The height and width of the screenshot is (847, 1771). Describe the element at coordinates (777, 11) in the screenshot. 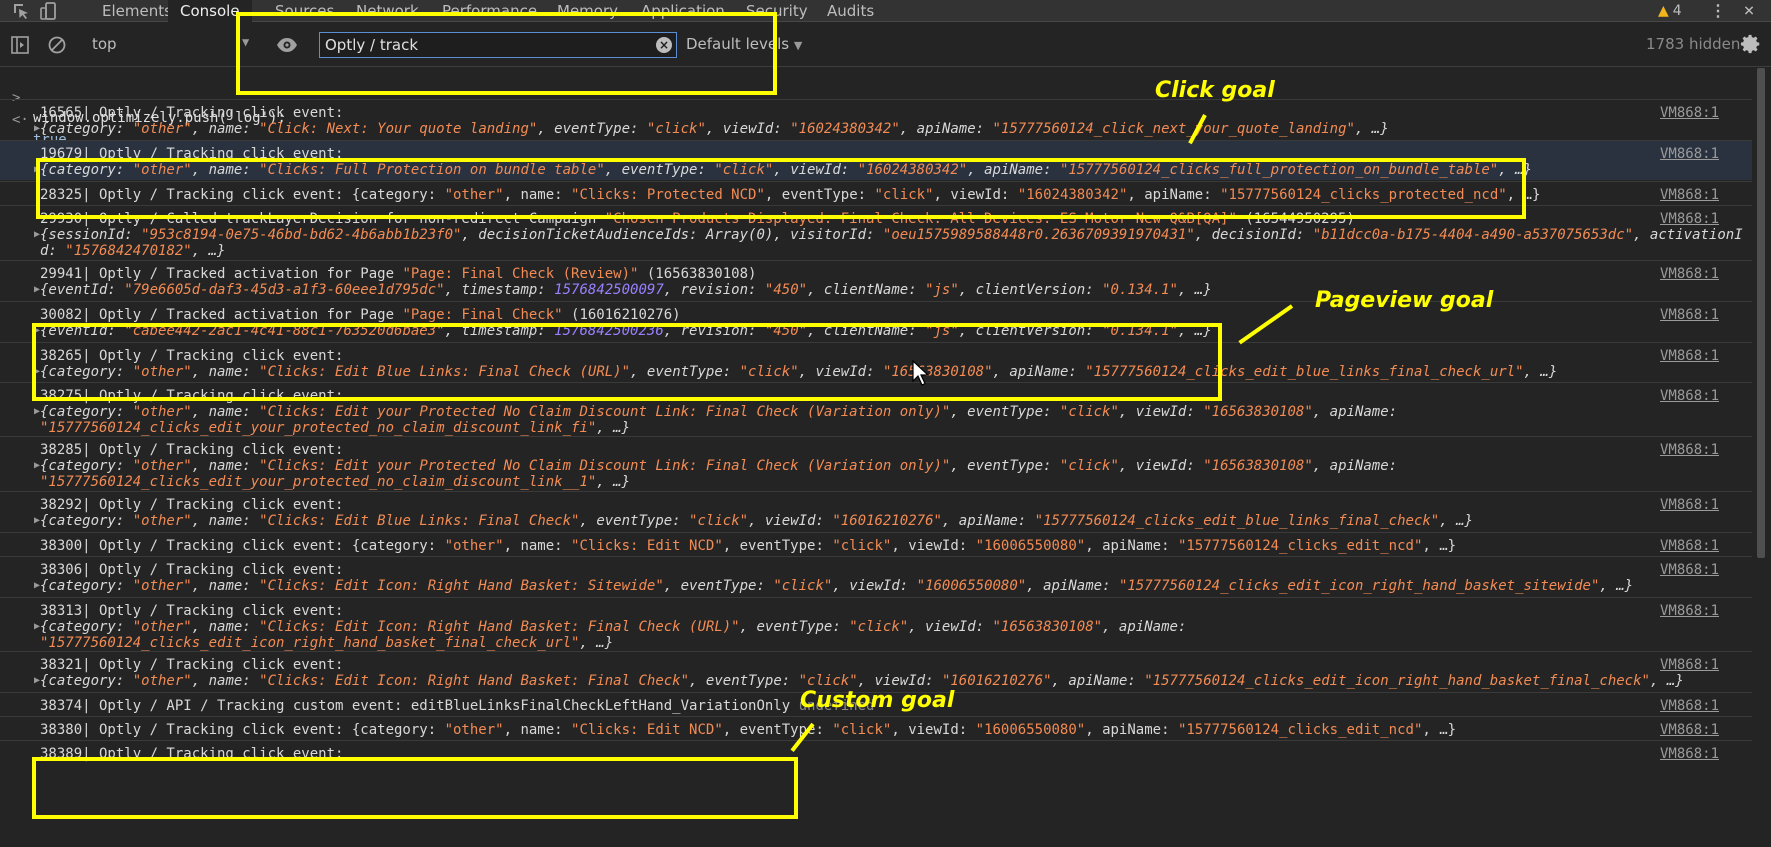

I see `tab-security: Security` at that location.